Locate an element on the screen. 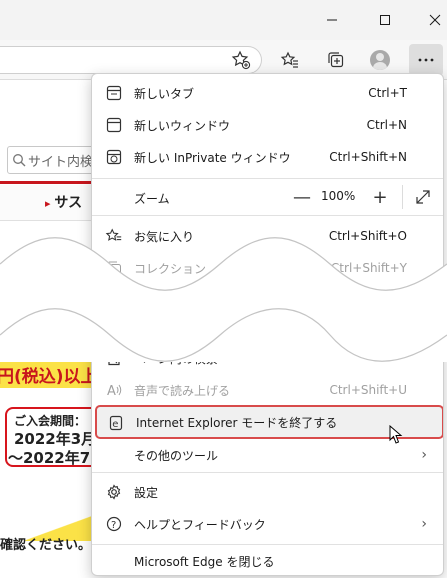 This screenshot has width=447, height=578. more-icon is located at coordinates (426, 60).